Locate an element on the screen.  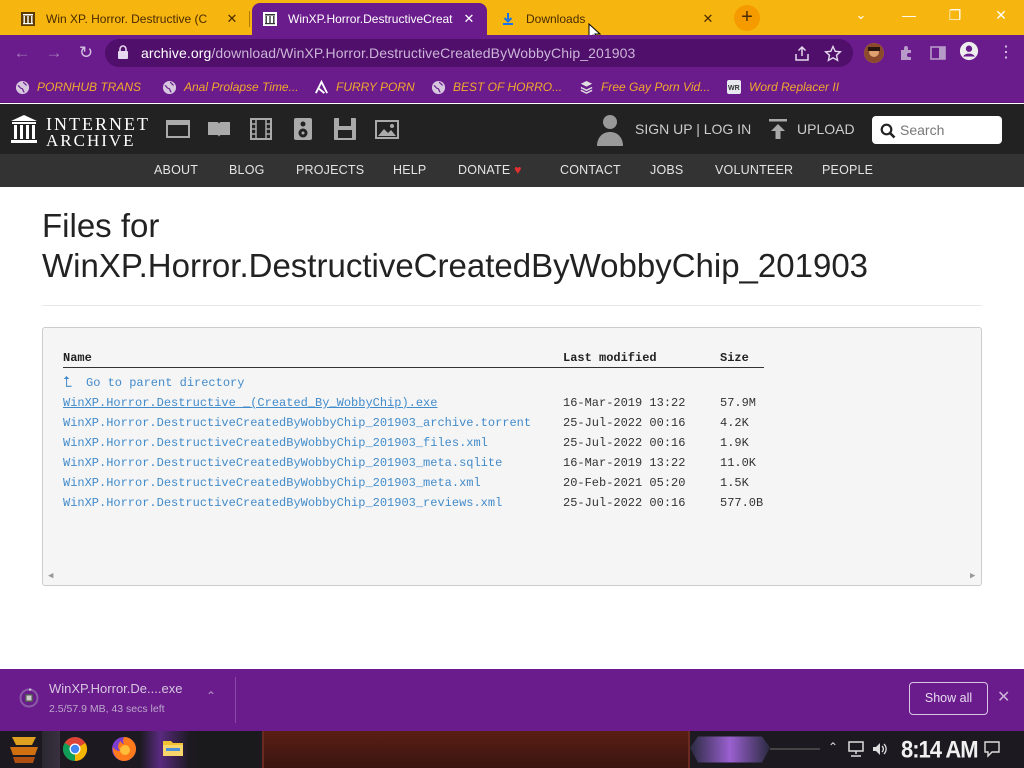
new-tab-button: + is located at coordinates (747, 18).